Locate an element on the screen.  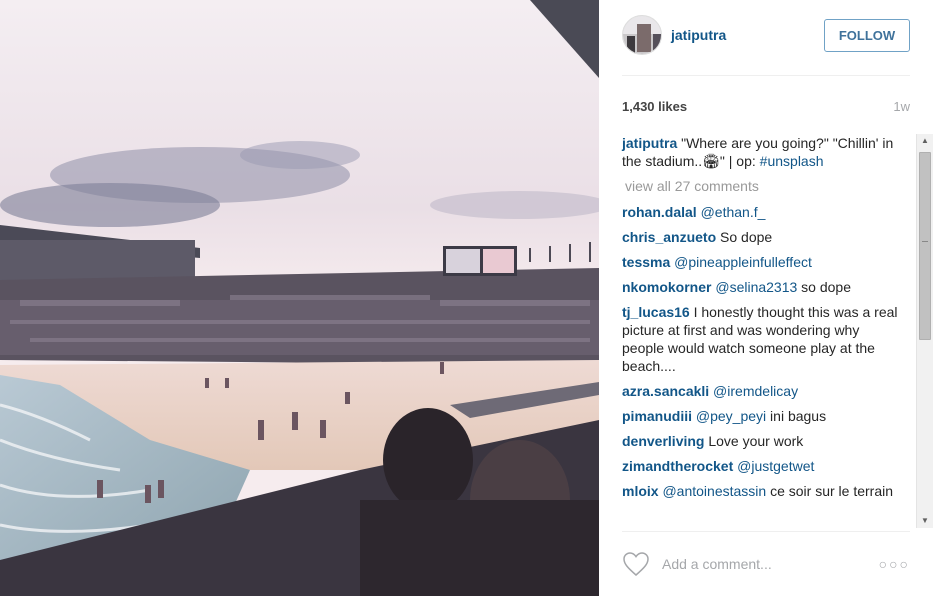
caption-username: jatiputra is located at coordinates (649, 143).